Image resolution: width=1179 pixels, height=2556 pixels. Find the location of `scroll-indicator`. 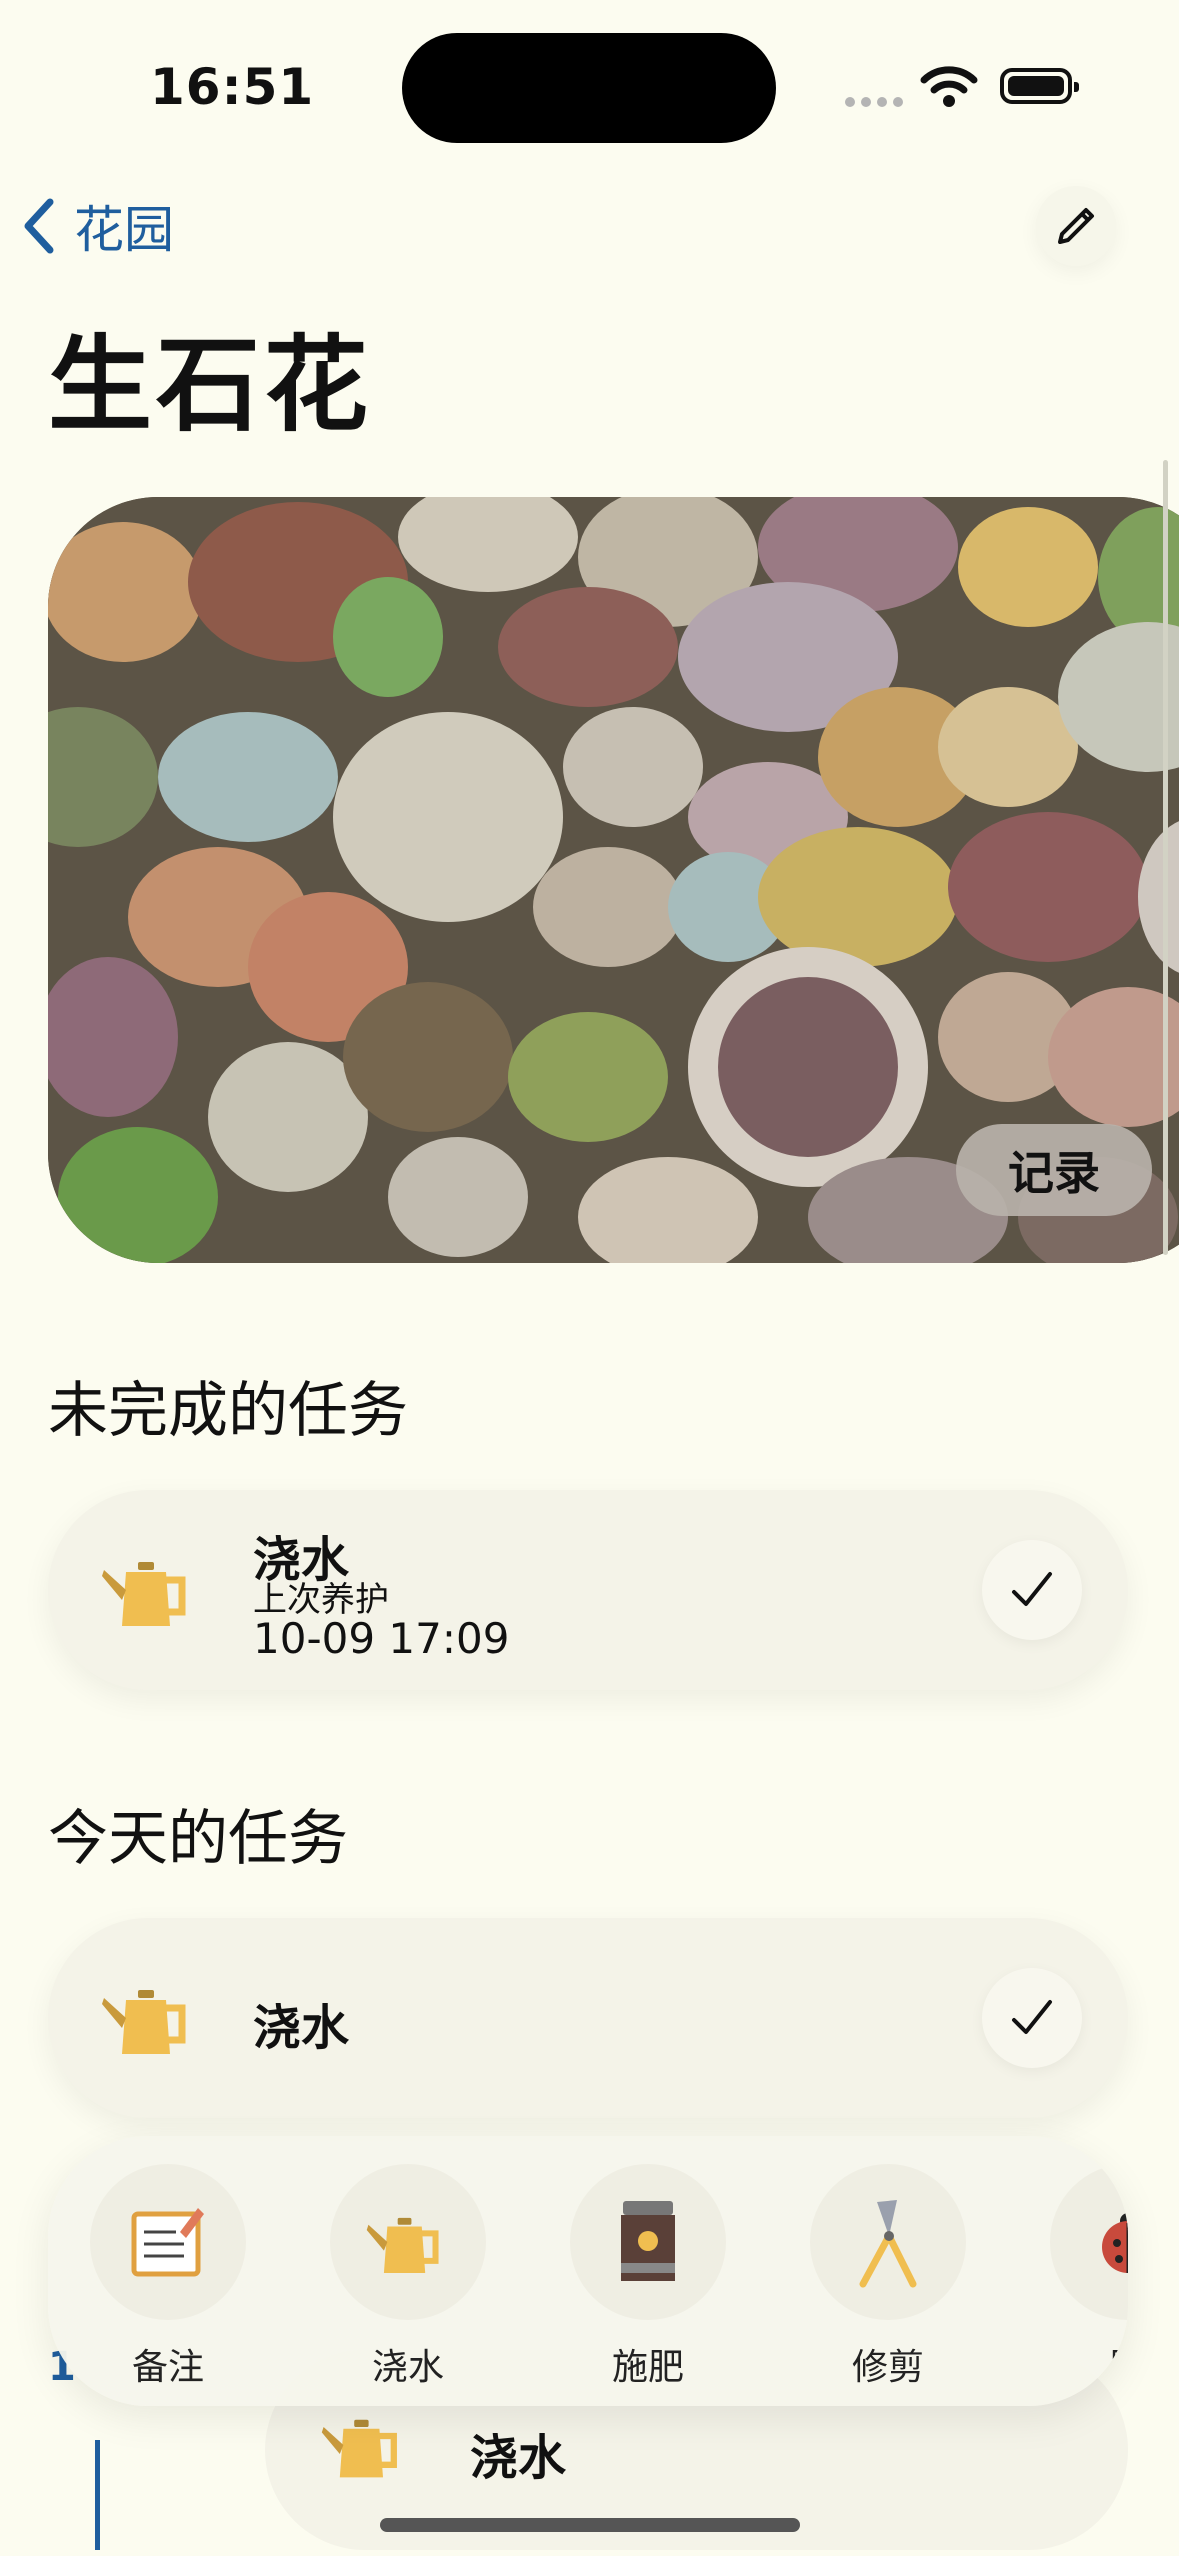

scroll-indicator is located at coordinates (1165, 857).